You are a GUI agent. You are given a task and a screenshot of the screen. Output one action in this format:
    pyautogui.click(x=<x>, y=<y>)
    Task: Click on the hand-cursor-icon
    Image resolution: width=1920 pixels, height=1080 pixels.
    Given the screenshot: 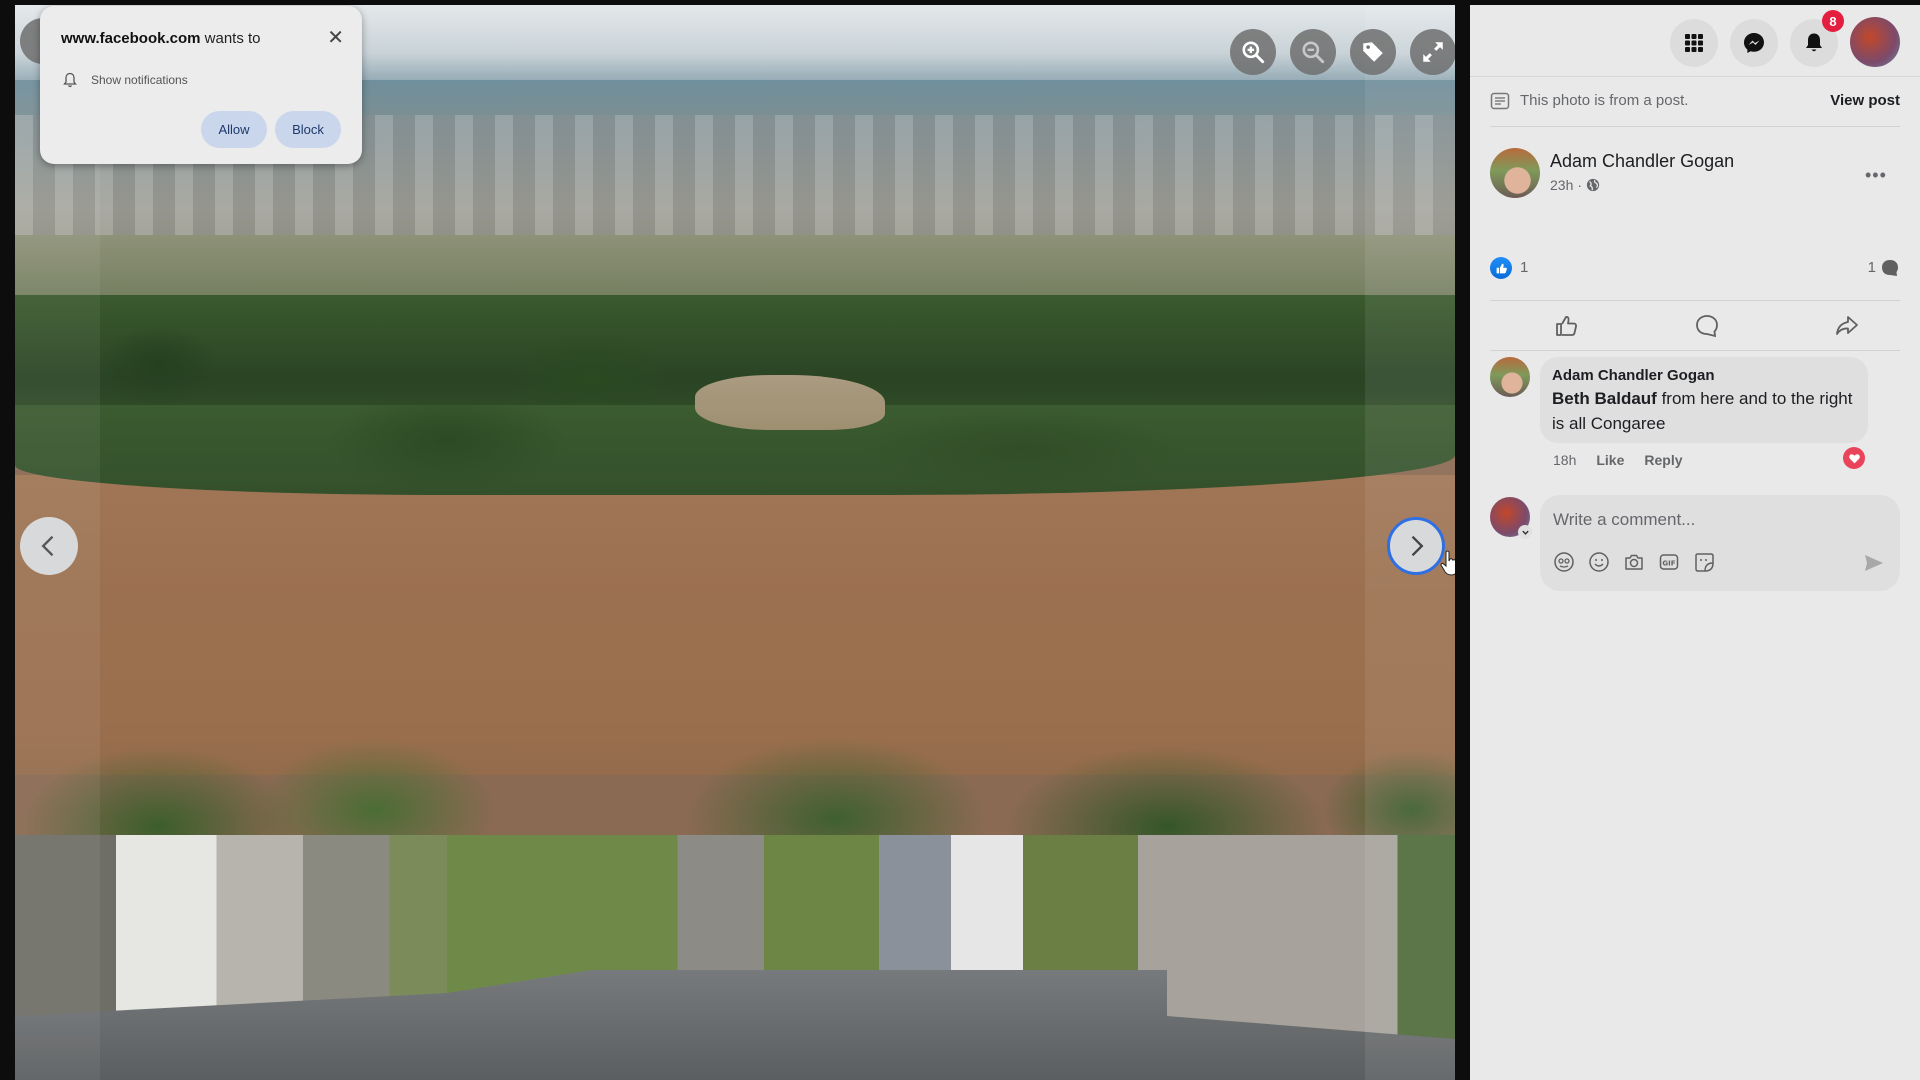 What is the action you would take?
    pyautogui.click(x=1447, y=563)
    